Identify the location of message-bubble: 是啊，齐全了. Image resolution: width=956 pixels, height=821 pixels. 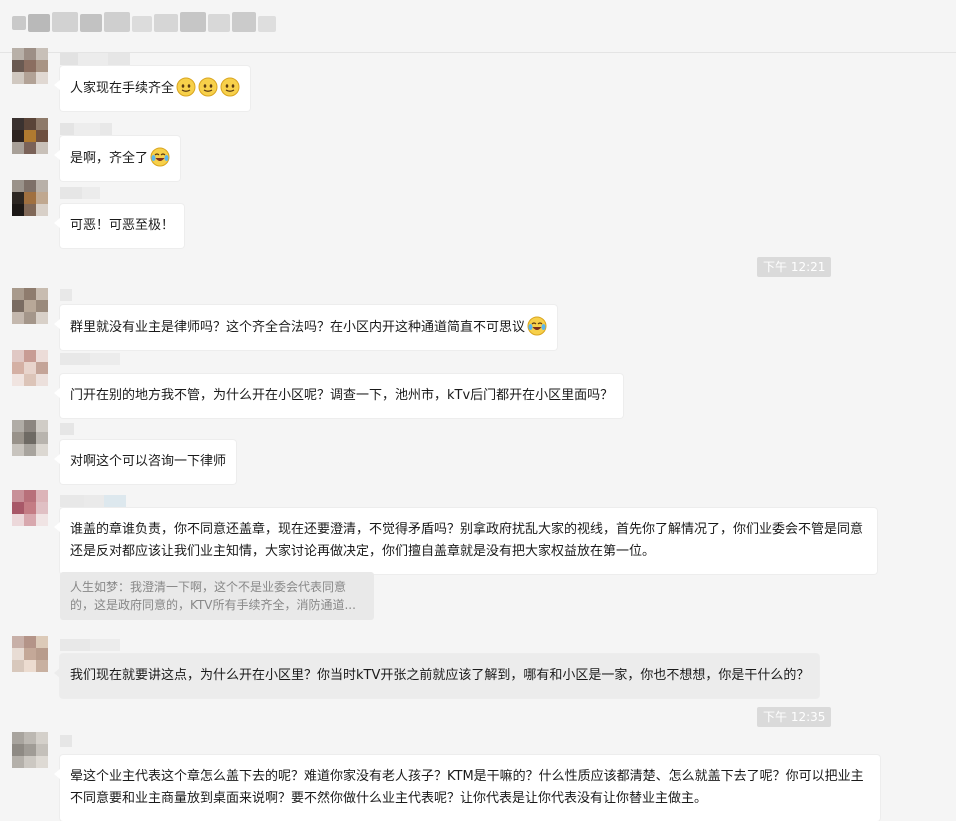
(117, 158).